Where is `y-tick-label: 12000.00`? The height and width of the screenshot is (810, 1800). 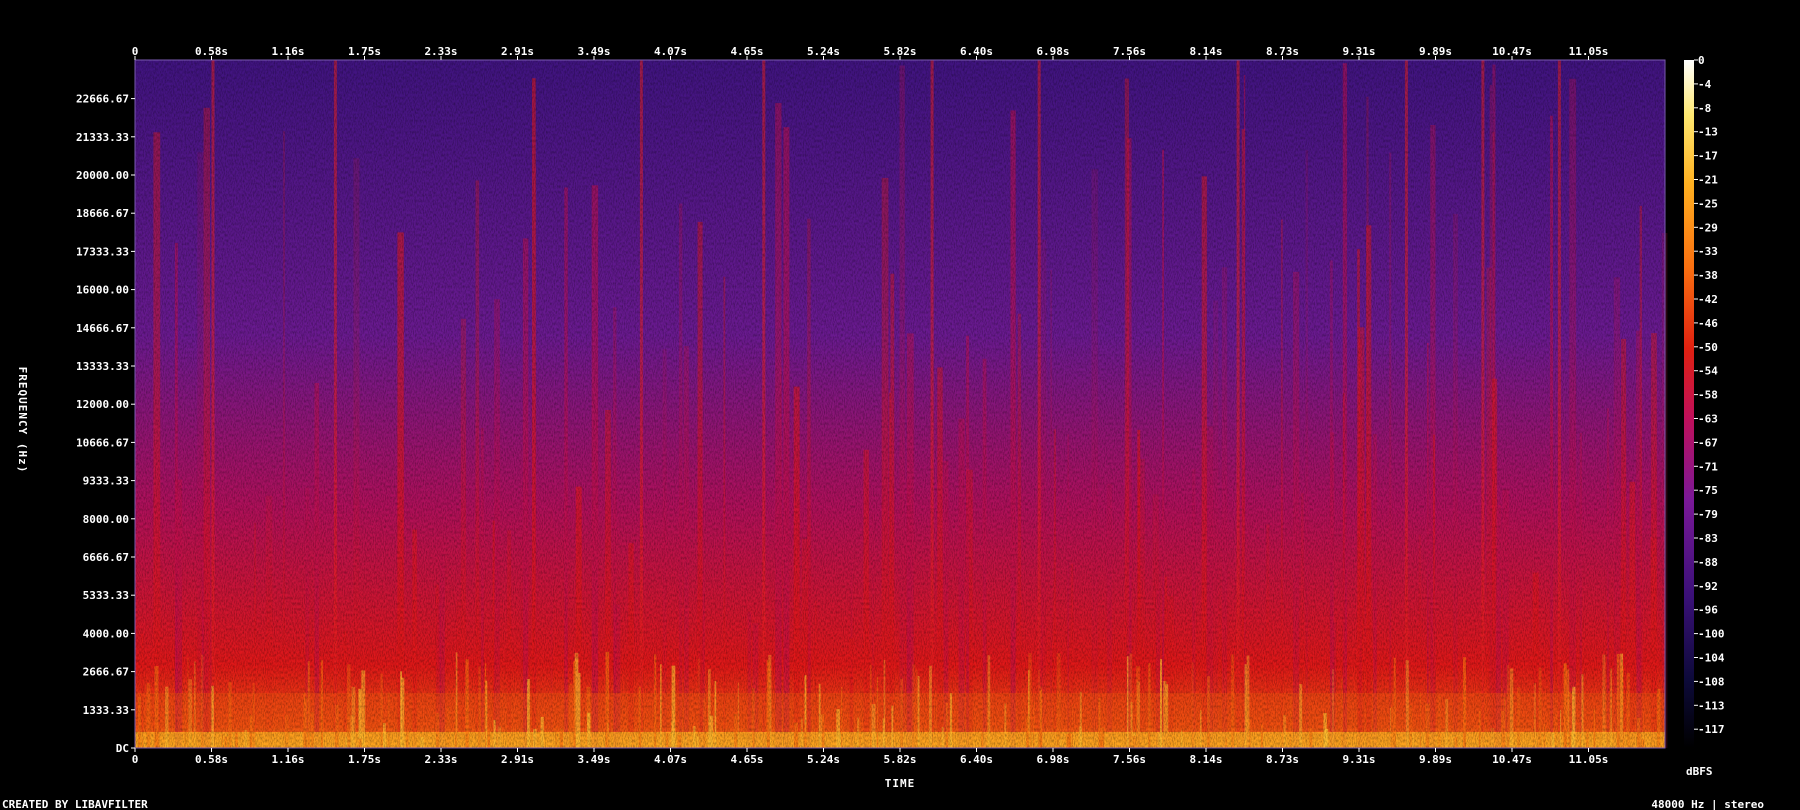 y-tick-label: 12000.00 is located at coordinates (102, 404).